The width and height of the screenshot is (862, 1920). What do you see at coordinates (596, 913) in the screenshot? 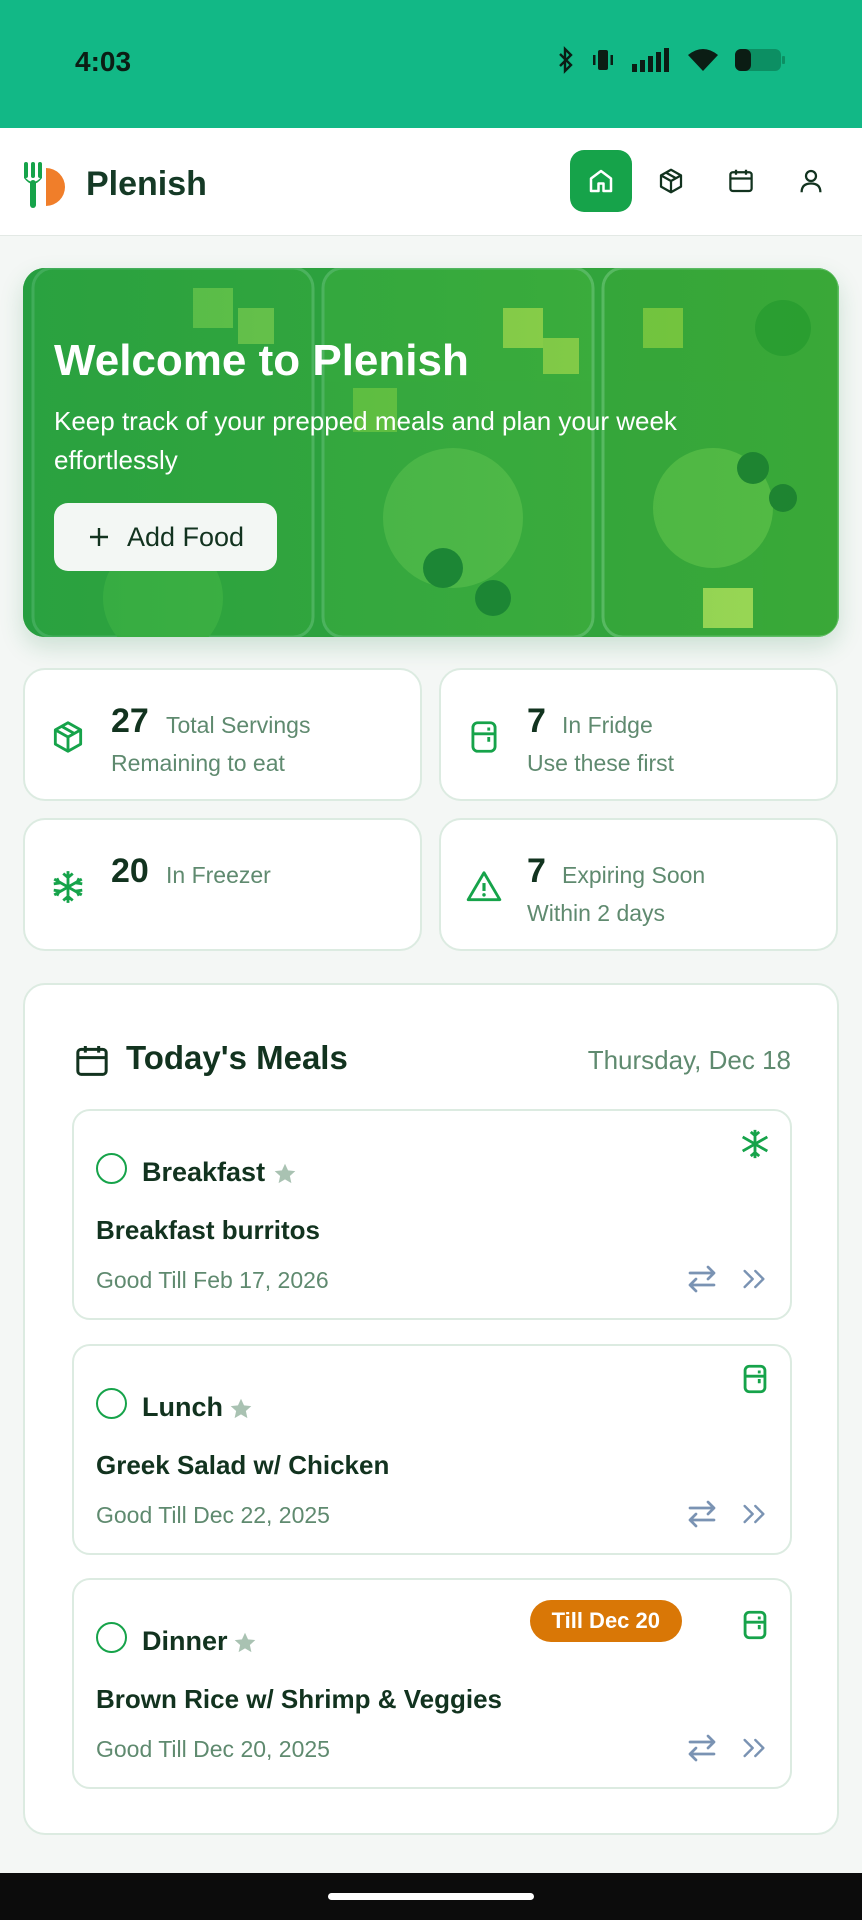
I see `stat-sub: Within 2 days` at bounding box center [596, 913].